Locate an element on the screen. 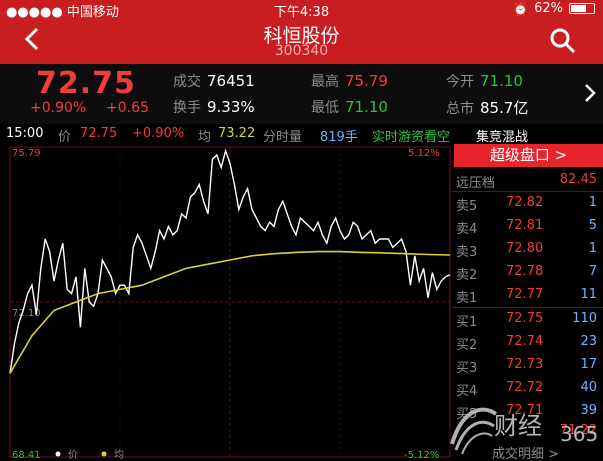  pressure-price: 82.45 is located at coordinates (578, 179).